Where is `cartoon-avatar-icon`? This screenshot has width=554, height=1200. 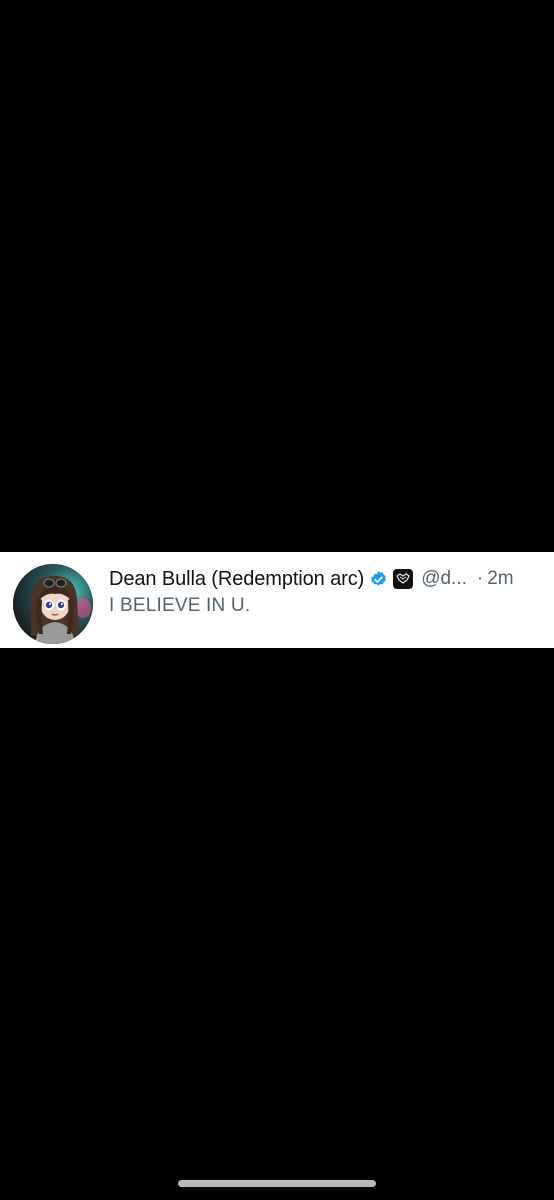
cartoon-avatar-icon is located at coordinates (53, 604).